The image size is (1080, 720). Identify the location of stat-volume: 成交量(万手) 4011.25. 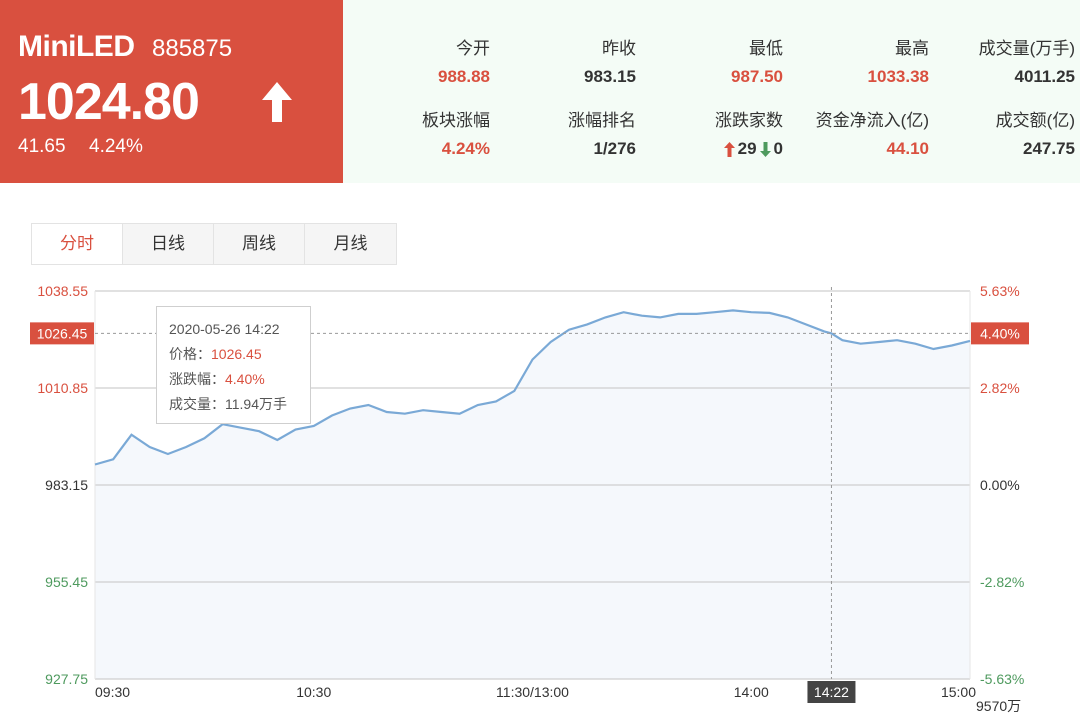
(975, 60).